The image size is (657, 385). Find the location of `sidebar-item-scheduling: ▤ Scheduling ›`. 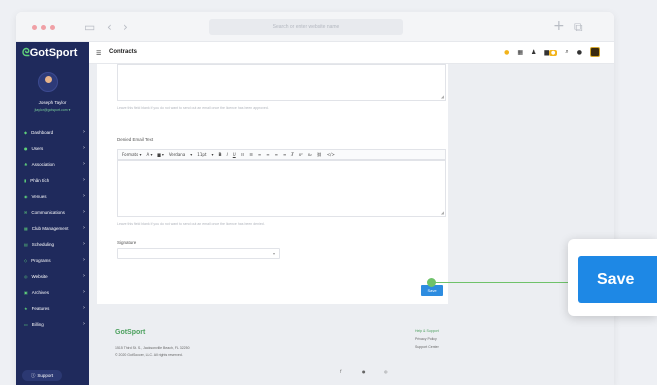

sidebar-item-scheduling: ▤ Scheduling › is located at coordinates (52, 244).